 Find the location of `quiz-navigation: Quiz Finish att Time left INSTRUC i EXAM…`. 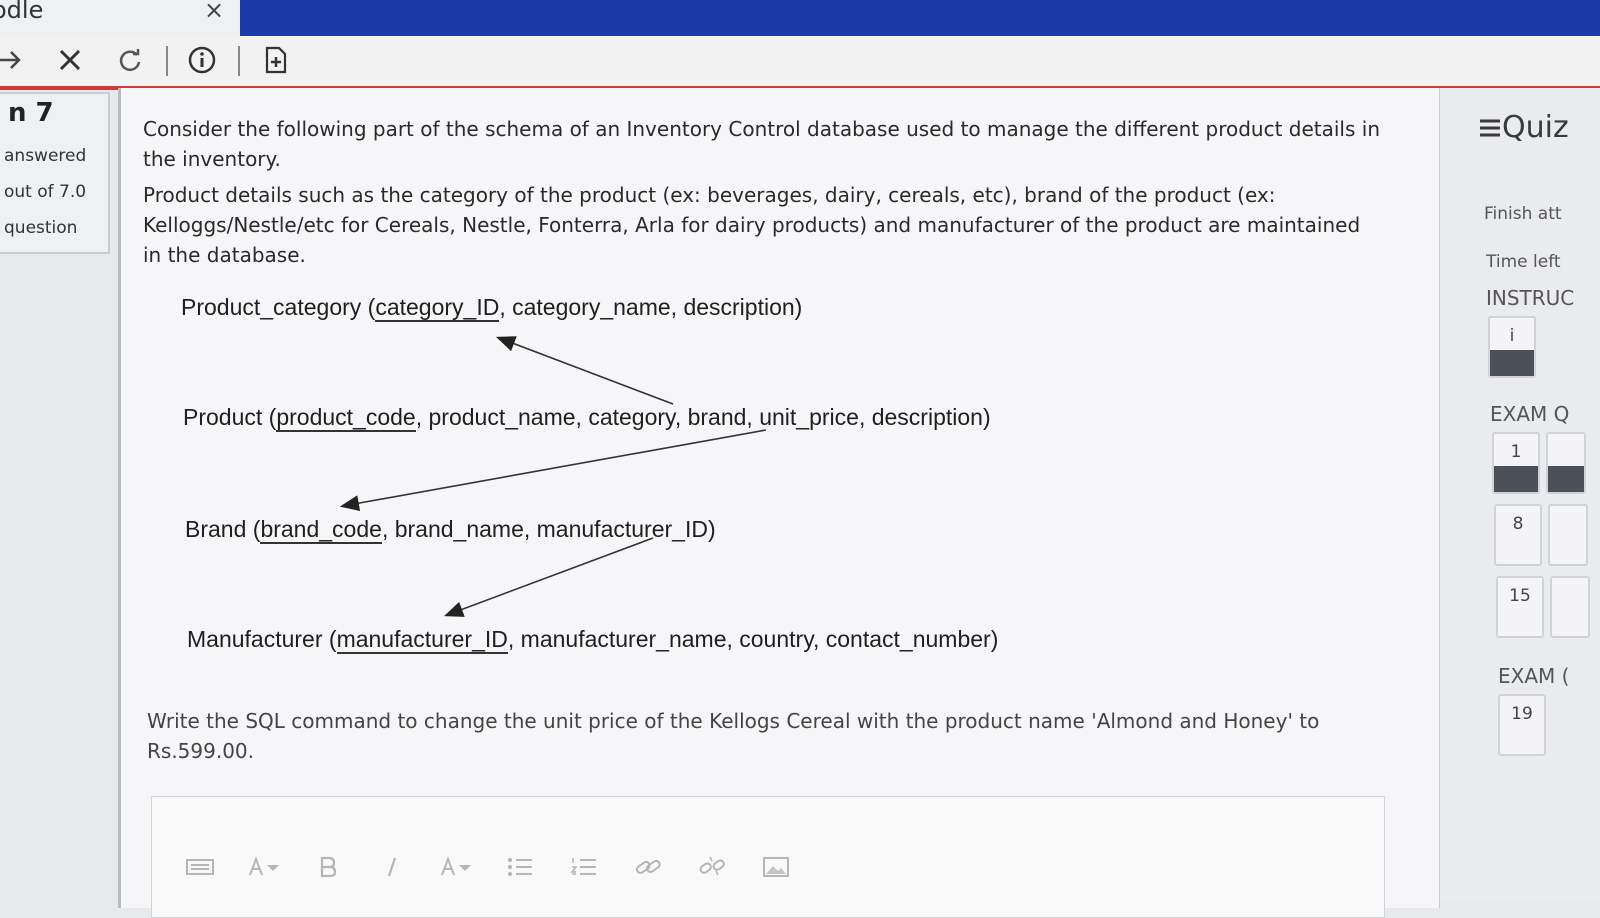

quiz-navigation: Quiz Finish att Time left INSTRUC i EXAM… is located at coordinates (1520, 494).